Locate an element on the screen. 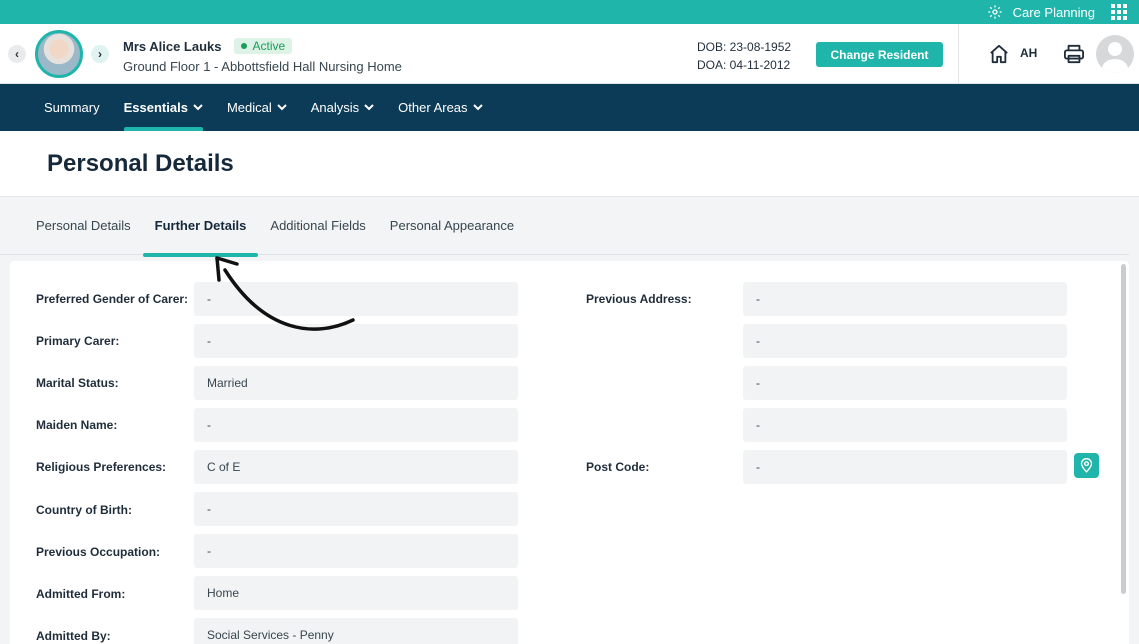  nav-medical: Medical is located at coordinates (257, 107).